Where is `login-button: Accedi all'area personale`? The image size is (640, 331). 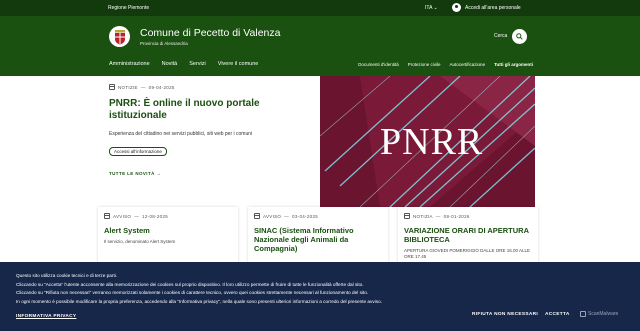
login-button: Accedi all'area personale is located at coordinates (486, 7).